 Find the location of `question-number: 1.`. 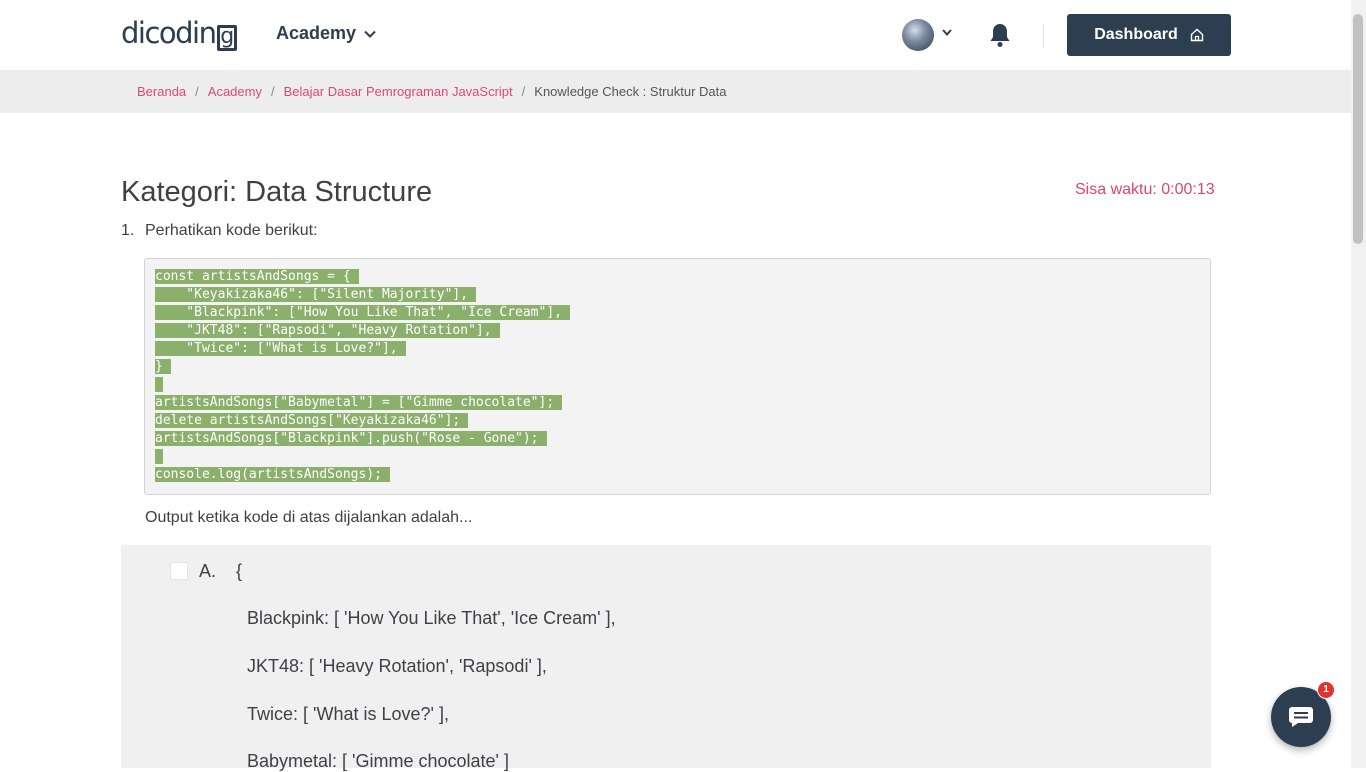

question-number: 1. is located at coordinates (128, 230).